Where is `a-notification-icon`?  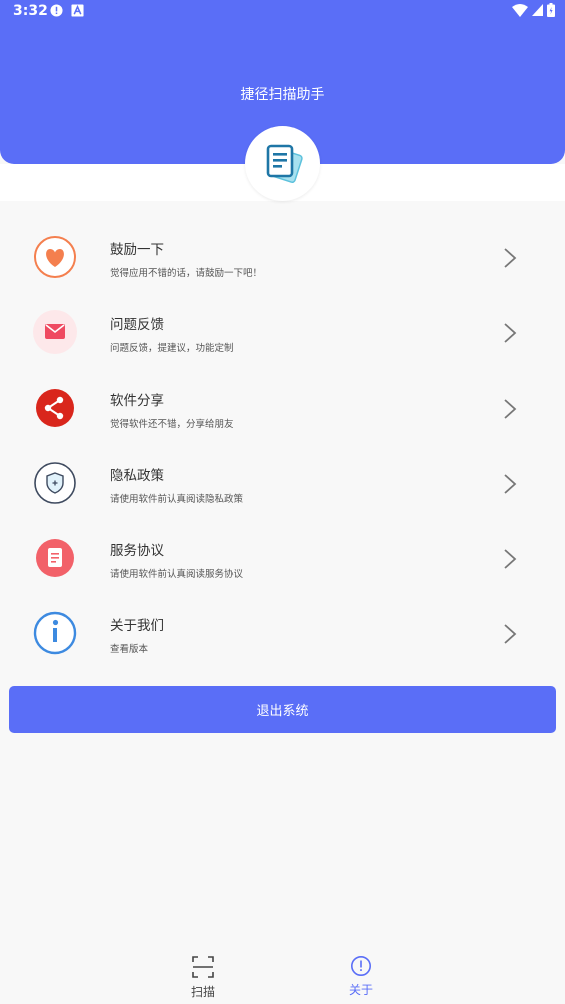
a-notification-icon is located at coordinates (77, 10).